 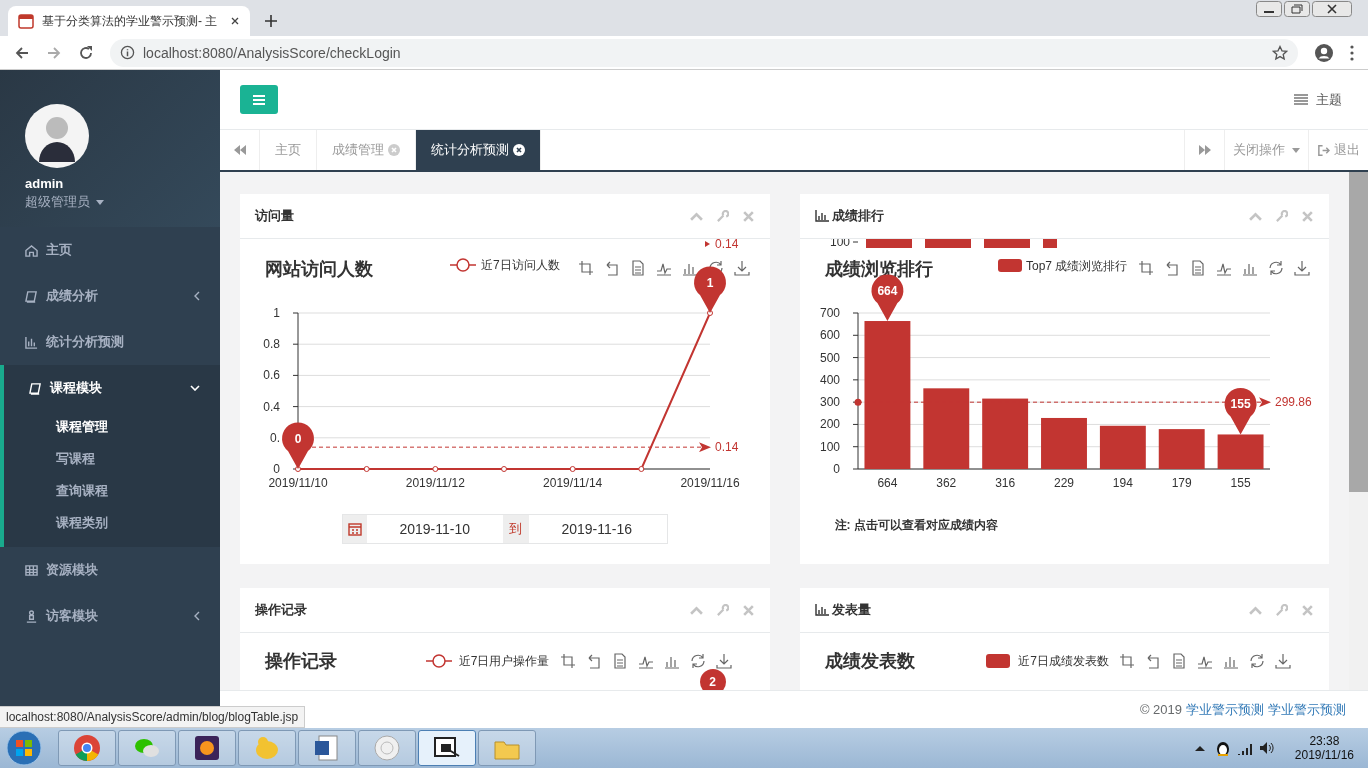 What do you see at coordinates (573, 483) in the screenshot?
I see `x-tick-label: 2019/11/14` at bounding box center [573, 483].